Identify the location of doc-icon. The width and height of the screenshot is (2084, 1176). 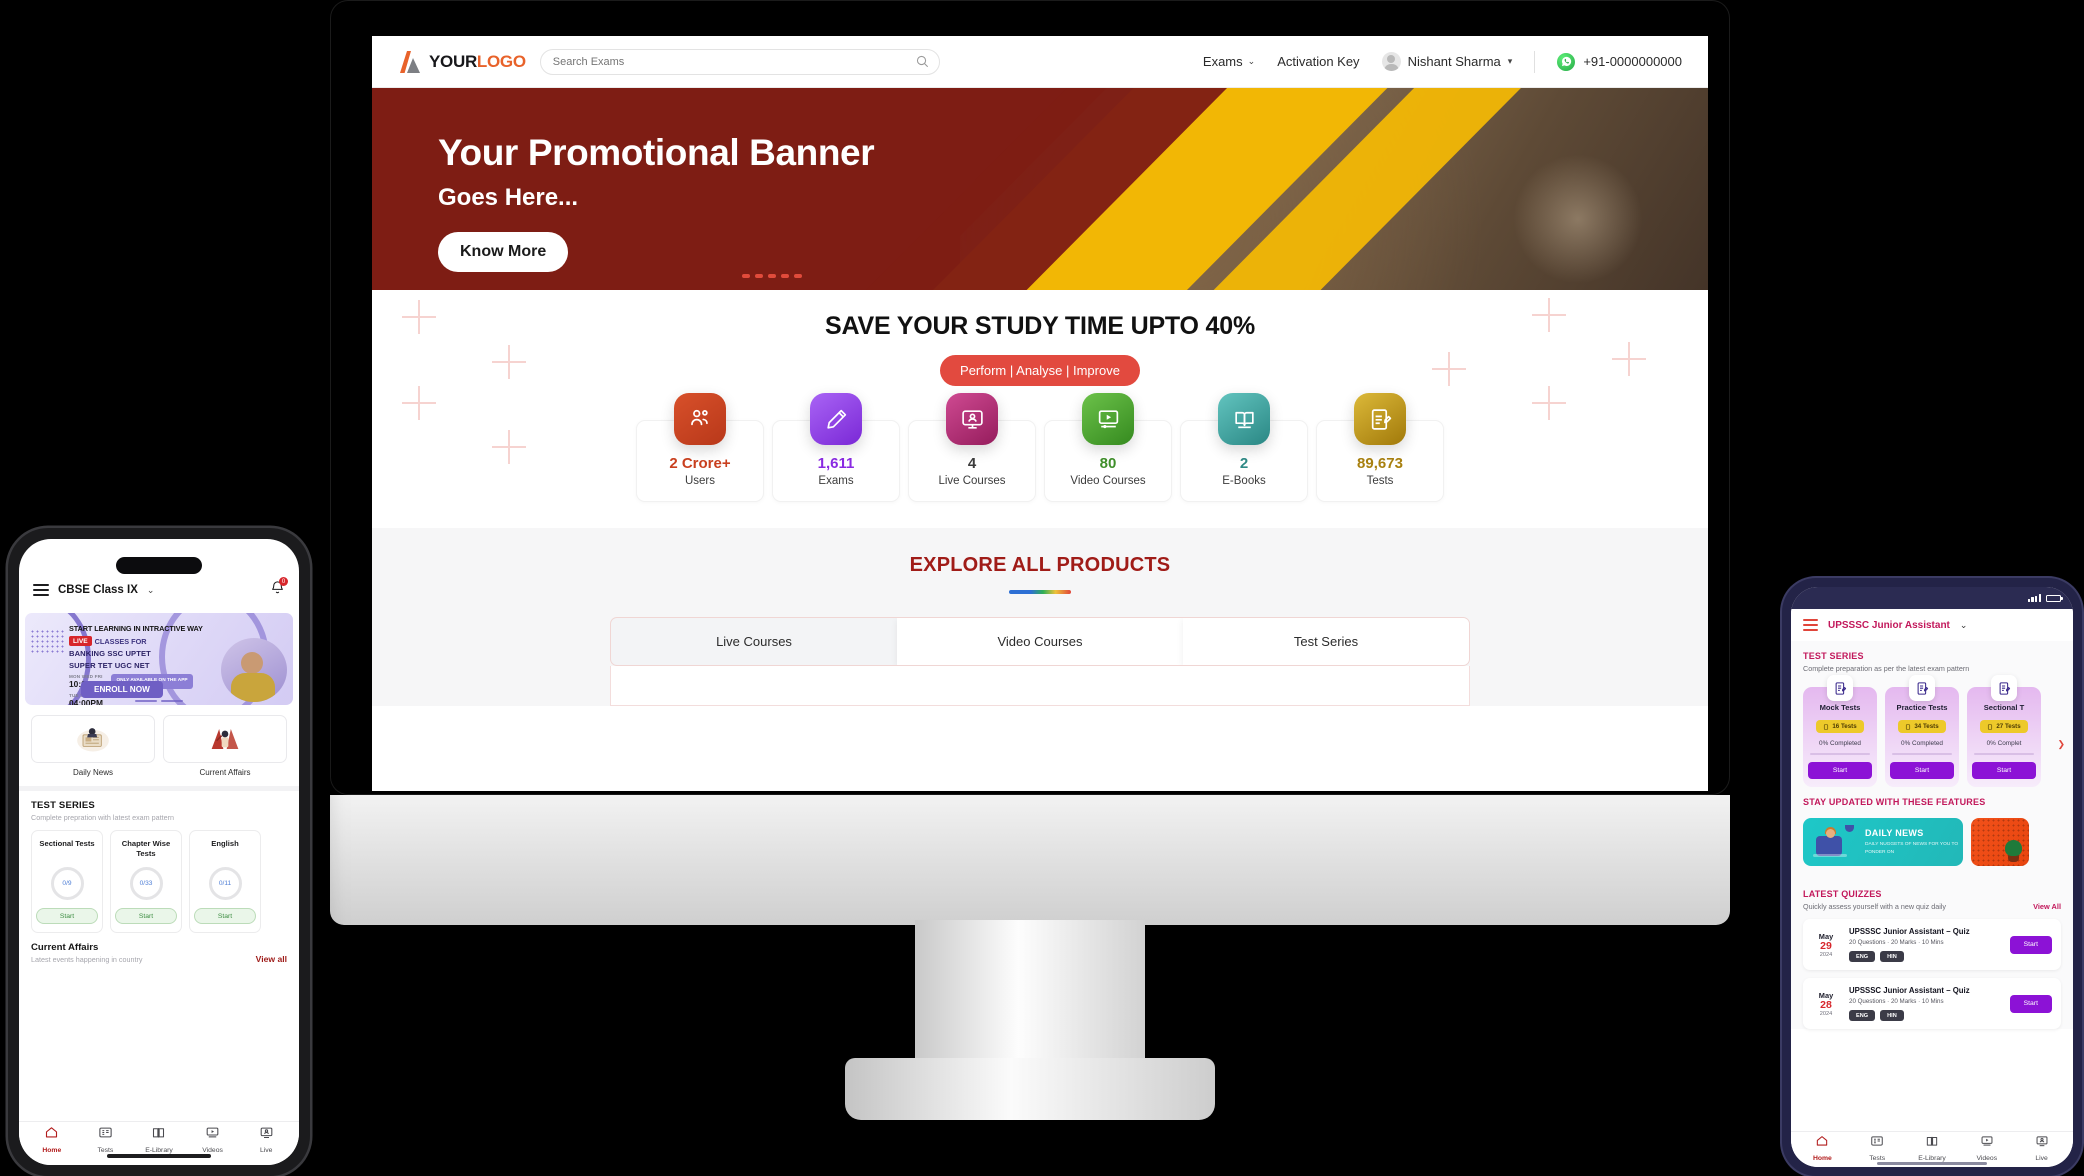
(1826, 726).